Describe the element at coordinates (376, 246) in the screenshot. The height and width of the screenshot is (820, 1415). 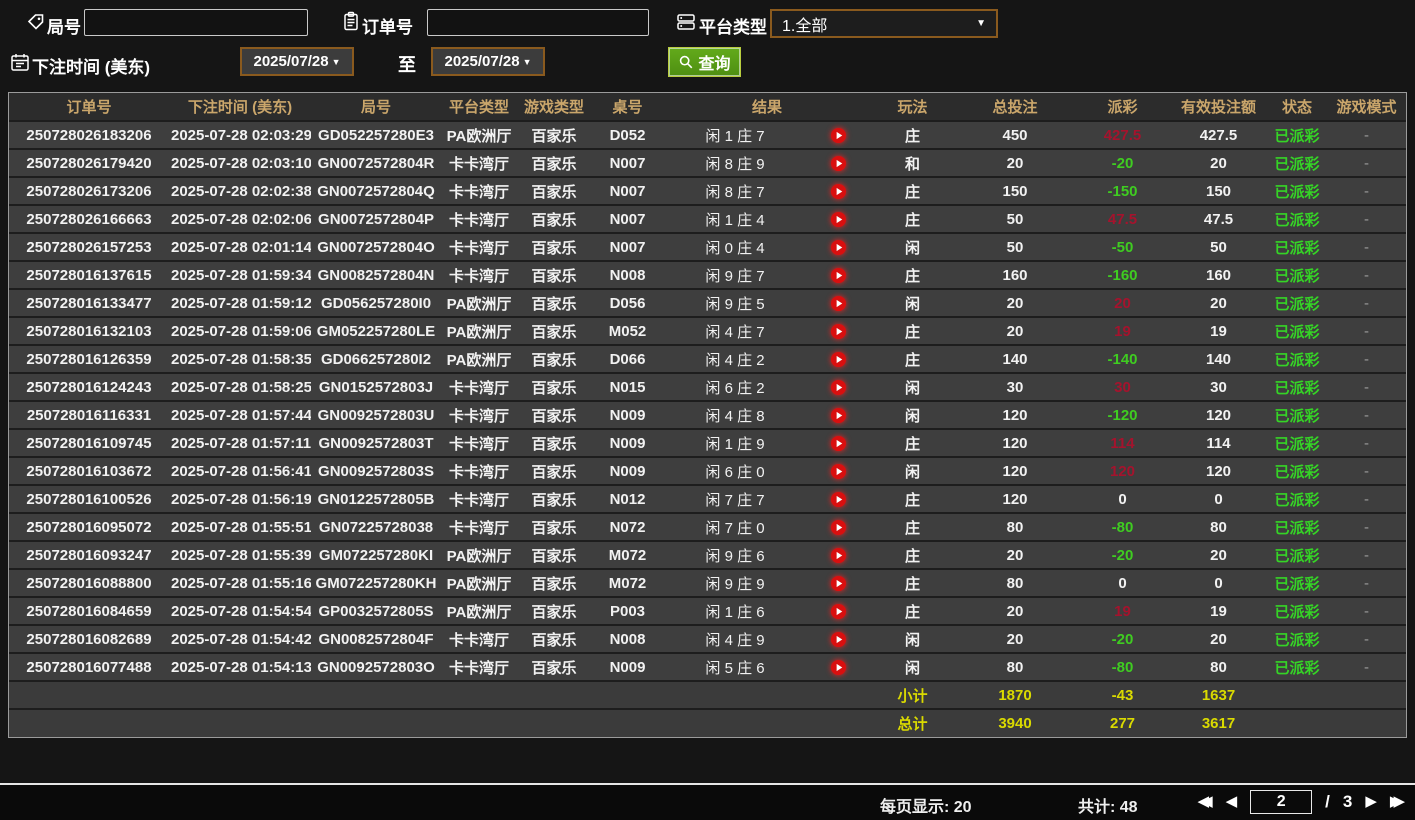
I see `cell-game-no: GN0072572804O` at that location.